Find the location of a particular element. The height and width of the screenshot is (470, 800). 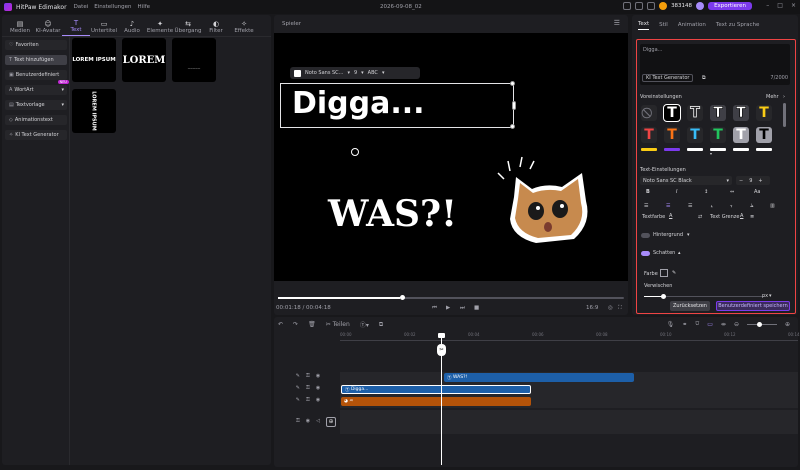

minus-icon: − is located at coordinates (741, 181).